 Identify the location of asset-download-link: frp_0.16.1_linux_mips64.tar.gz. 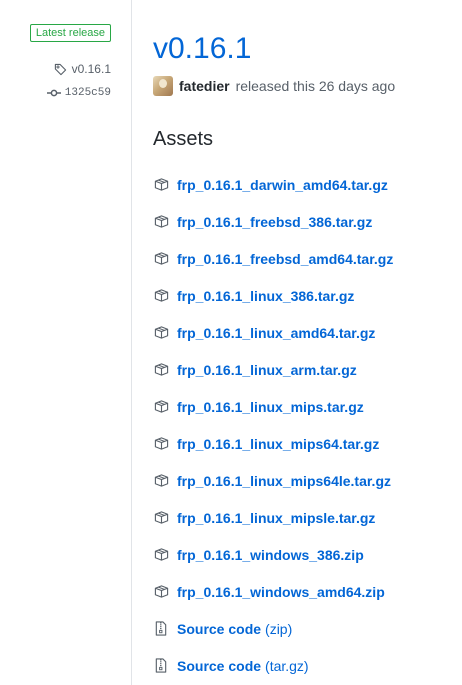
(278, 444).